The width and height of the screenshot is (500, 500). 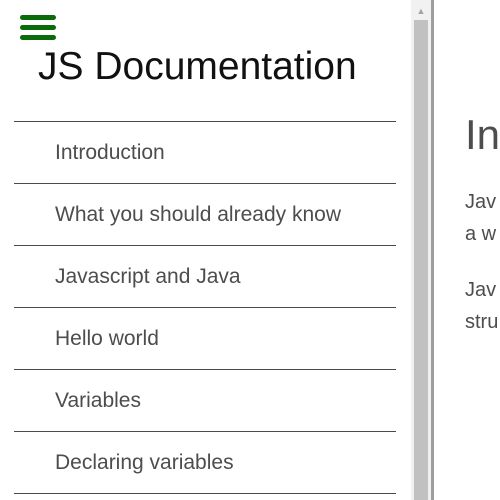 I want to click on nav-list-item: Variables, so click(x=205, y=401).